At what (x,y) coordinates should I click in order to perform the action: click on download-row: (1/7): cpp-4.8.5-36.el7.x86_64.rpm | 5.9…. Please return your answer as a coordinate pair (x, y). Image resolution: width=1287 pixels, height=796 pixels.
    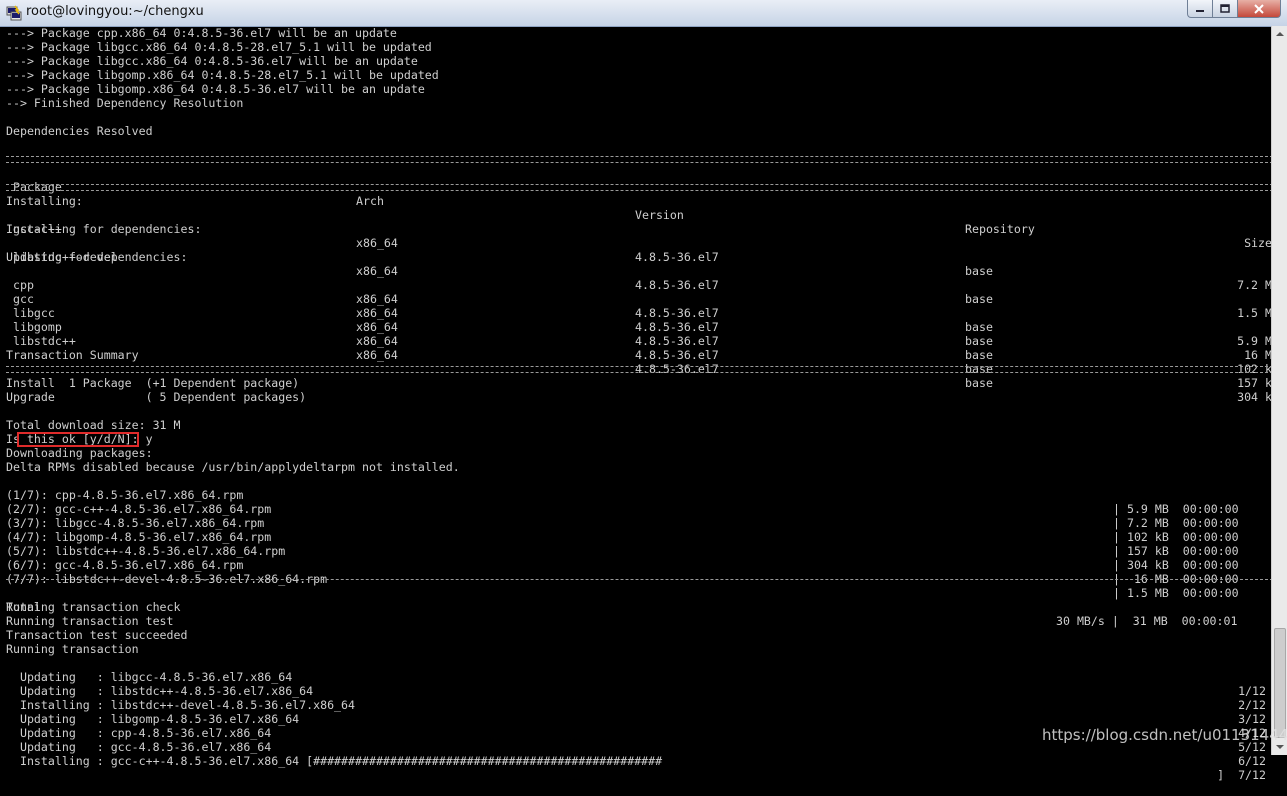
    Looking at the image, I should click on (622, 502).